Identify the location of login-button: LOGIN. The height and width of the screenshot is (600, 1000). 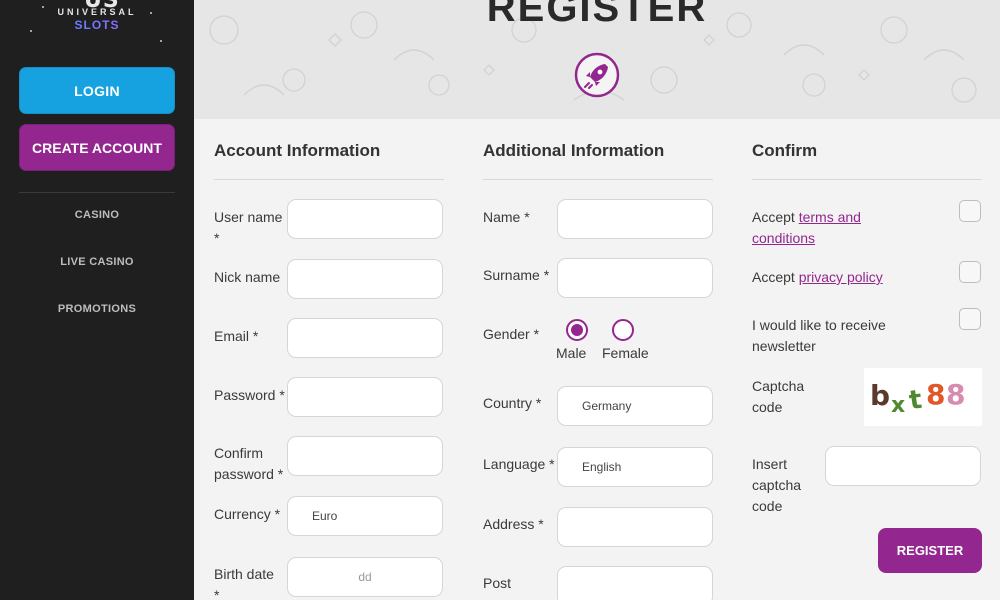
(97, 90).